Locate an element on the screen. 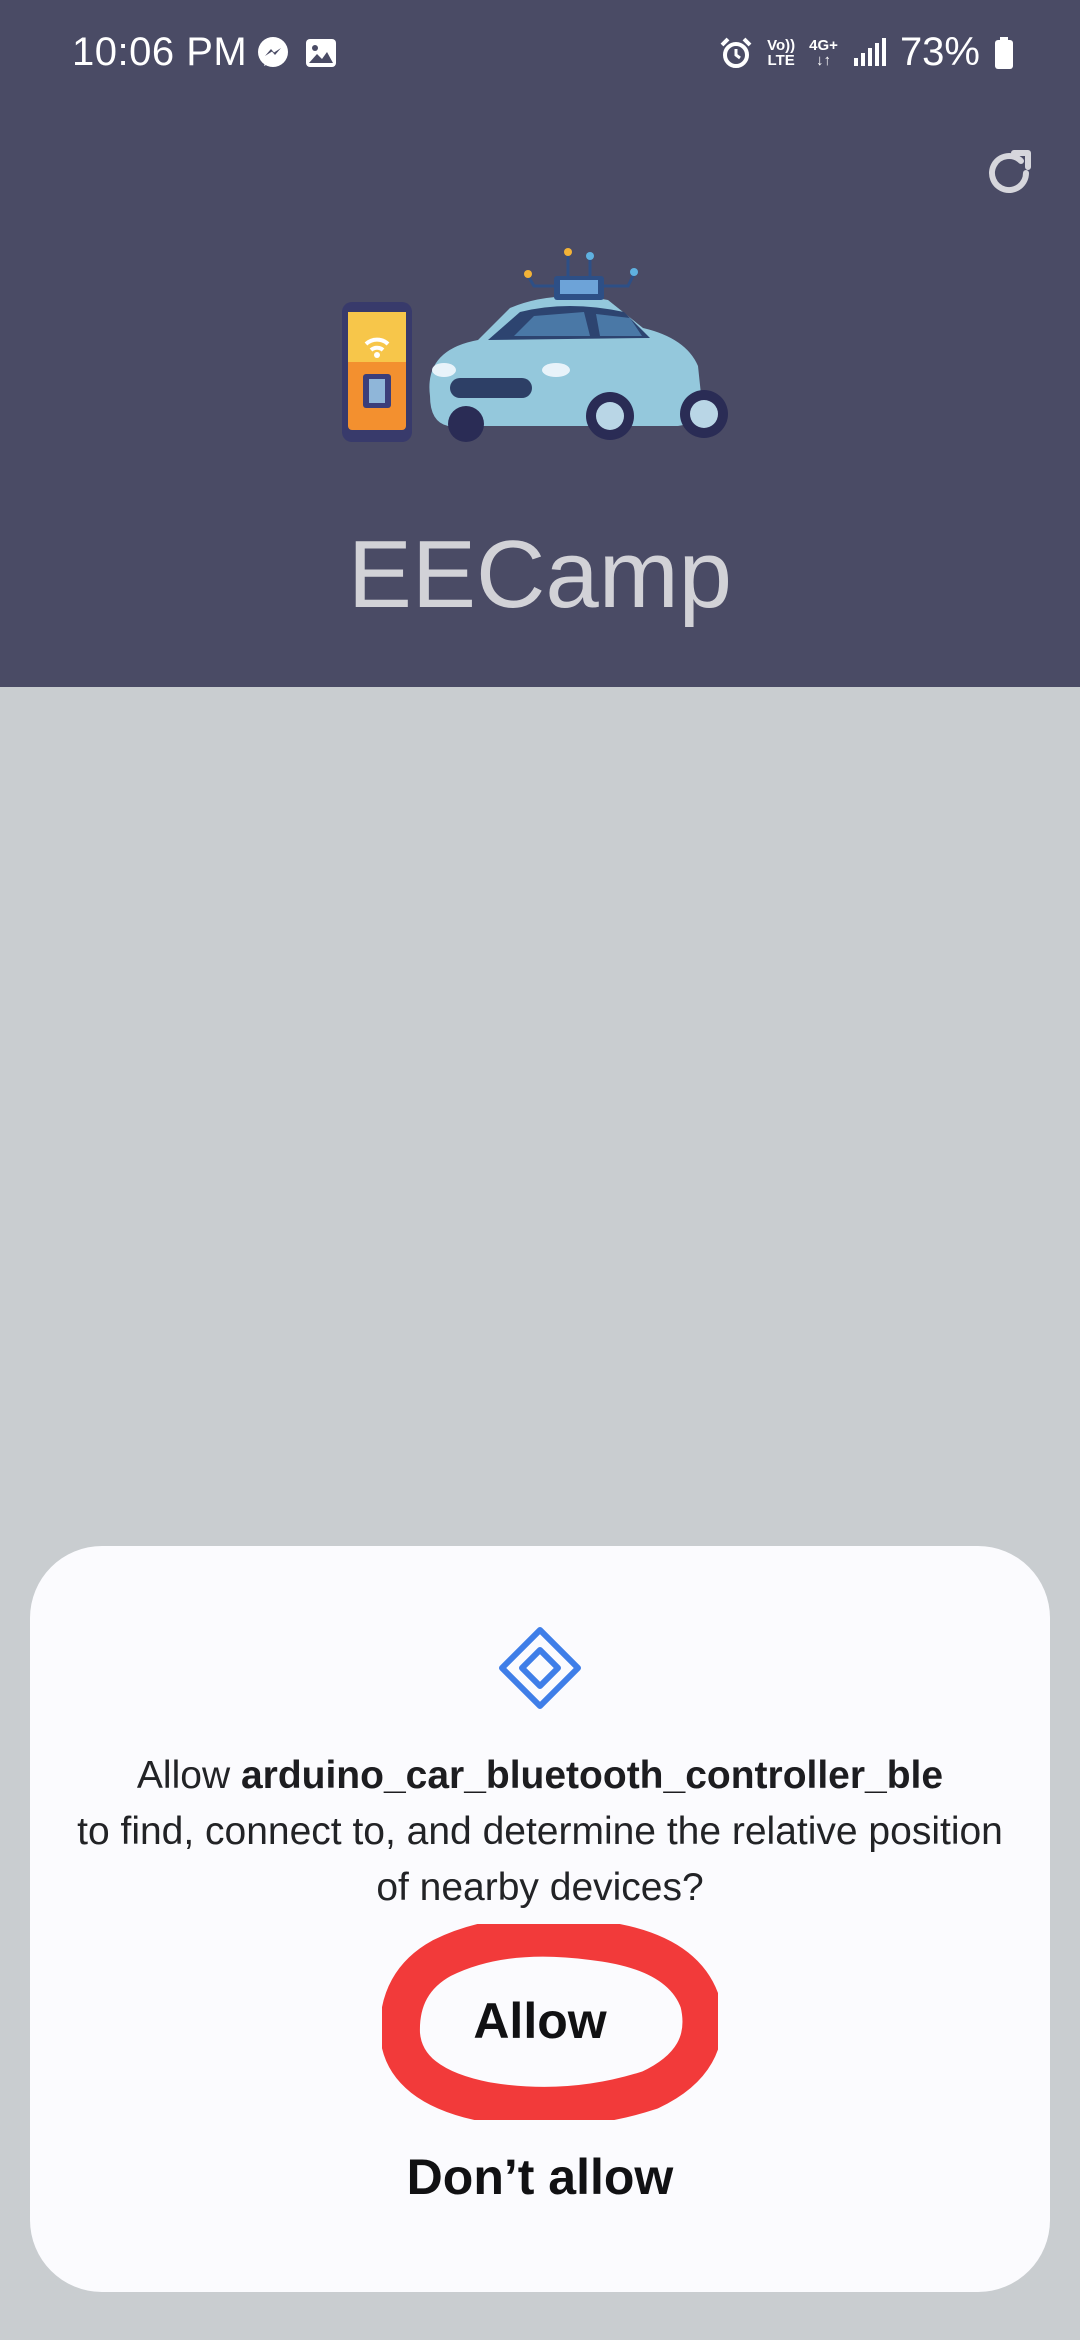 The width and height of the screenshot is (1080, 2340). network-arrows: ↓↑ is located at coordinates (824, 60).